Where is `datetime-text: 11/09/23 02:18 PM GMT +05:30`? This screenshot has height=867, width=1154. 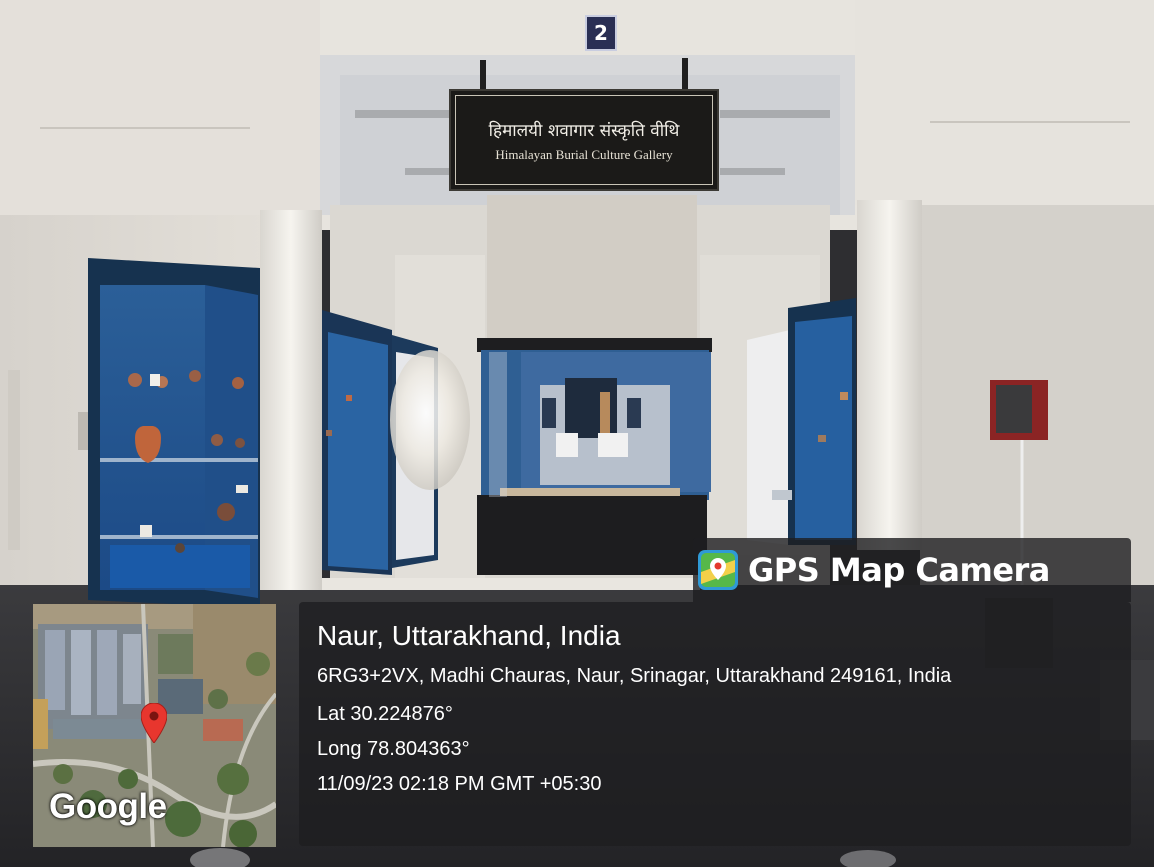
datetime-text: 11/09/23 02:18 PM GMT +05:30 is located at coordinates (459, 784).